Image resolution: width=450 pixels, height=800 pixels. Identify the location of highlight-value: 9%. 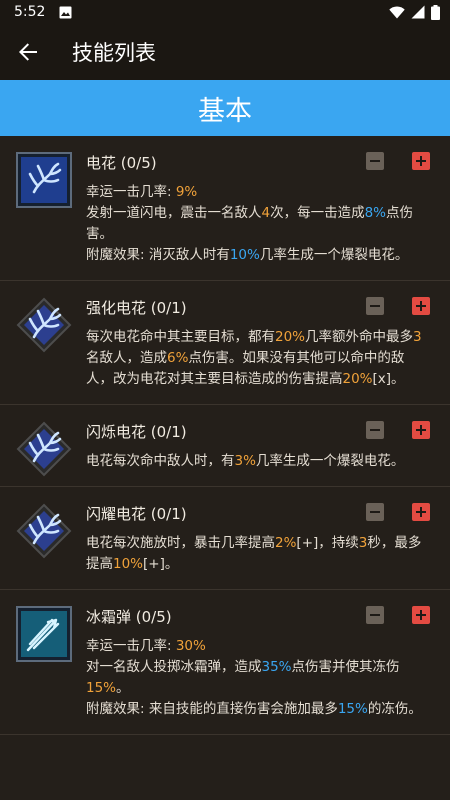
(186, 192).